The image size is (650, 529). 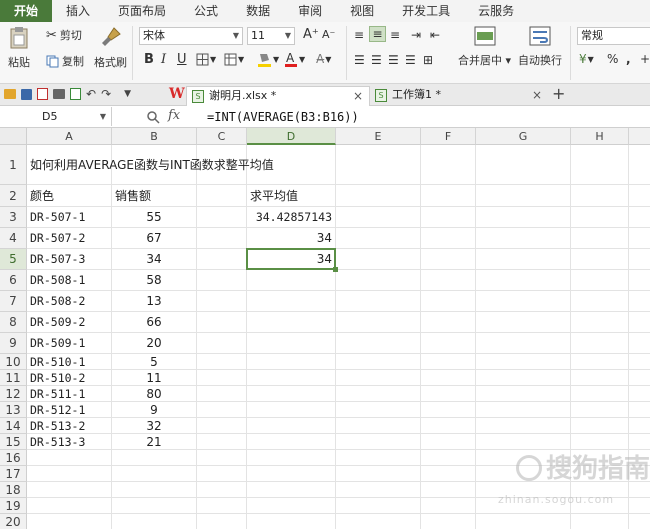 What do you see at coordinates (523, 343) in the screenshot?
I see `cell-g9` at bounding box center [523, 343].